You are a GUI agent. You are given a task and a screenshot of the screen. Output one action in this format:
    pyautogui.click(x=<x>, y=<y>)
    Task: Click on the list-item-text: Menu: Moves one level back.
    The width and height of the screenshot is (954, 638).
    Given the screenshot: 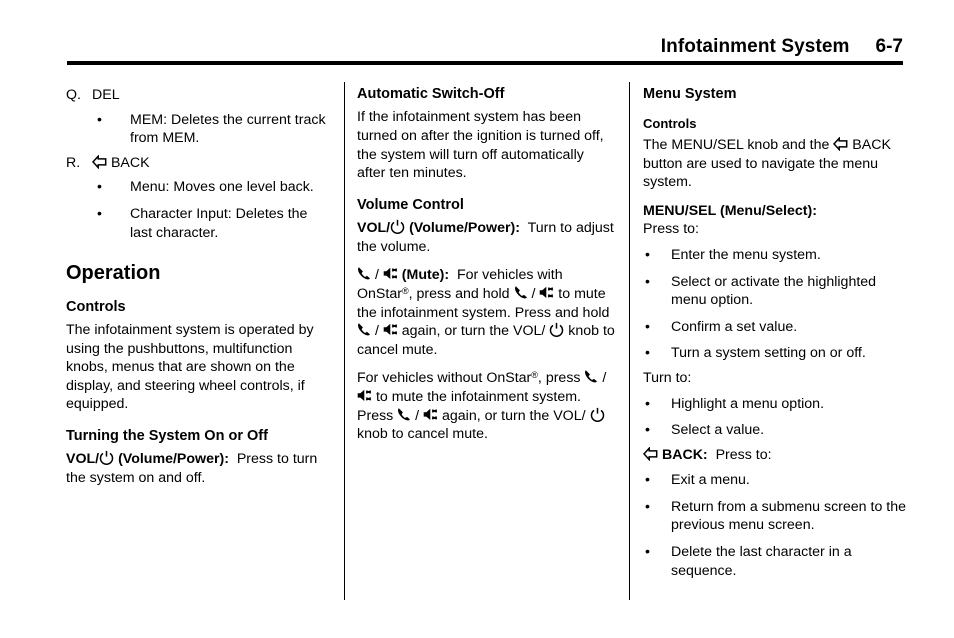 What is the action you would take?
    pyautogui.click(x=222, y=187)
    